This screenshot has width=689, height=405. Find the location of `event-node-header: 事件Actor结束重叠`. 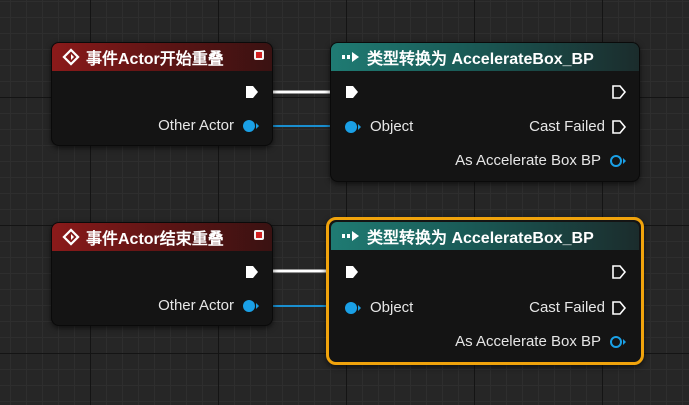

event-node-header: 事件Actor结束重叠 is located at coordinates (162, 237).